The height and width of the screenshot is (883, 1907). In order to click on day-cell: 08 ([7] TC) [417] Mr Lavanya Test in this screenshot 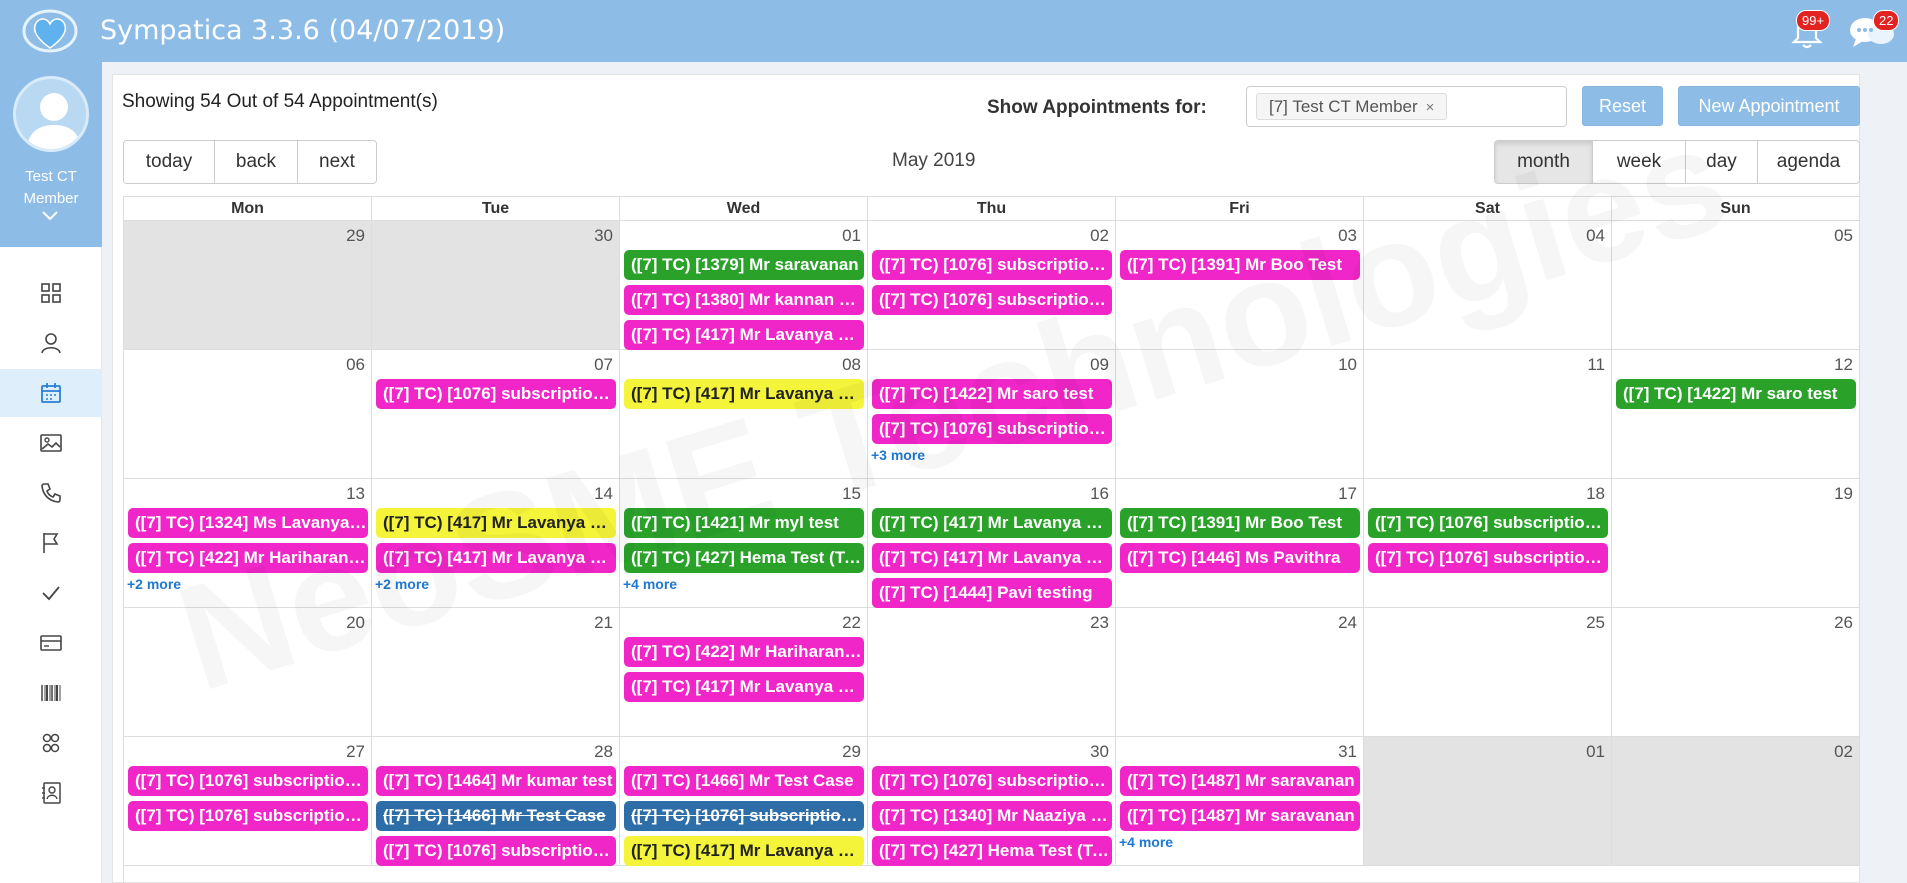, I will do `click(744, 414)`.